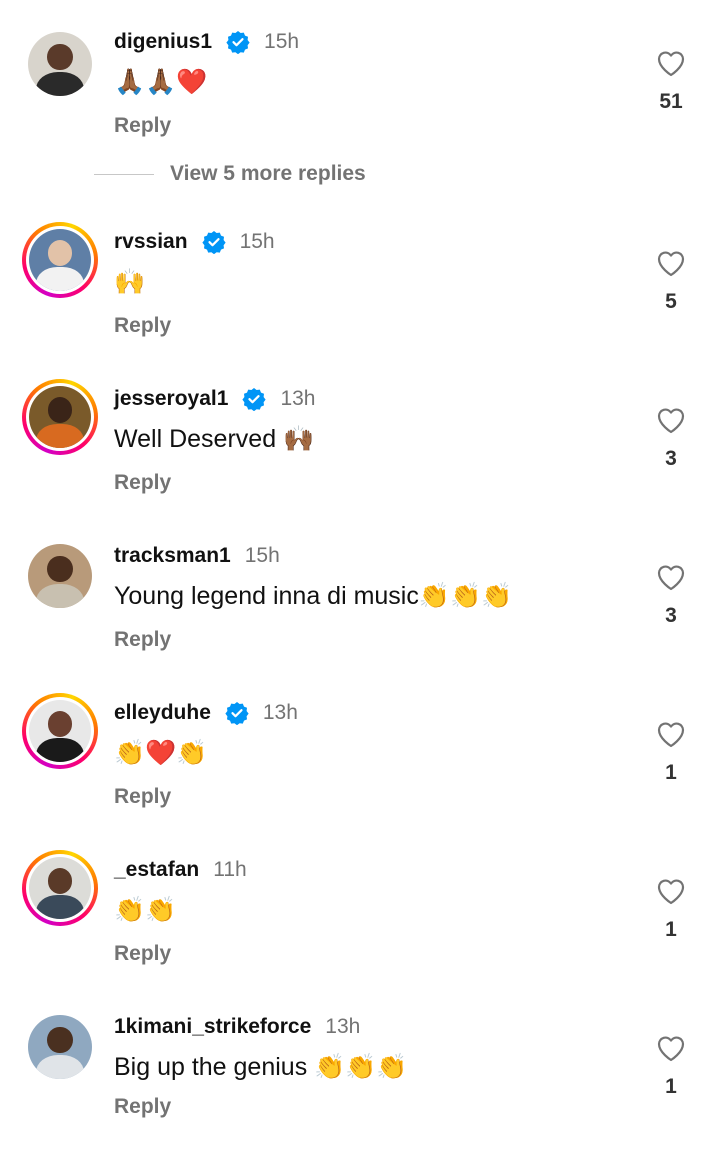 The height and width of the screenshot is (1163, 720). I want to click on comment-item: digenius1 15h 🙏🏾🙏🏾❤️ Reply 51, so click(360, 103).